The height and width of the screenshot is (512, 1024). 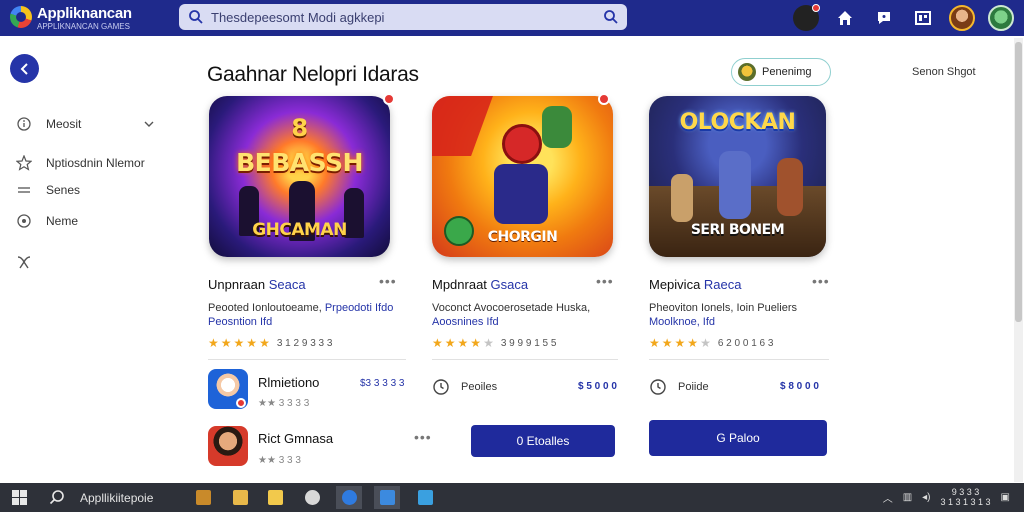 I want to click on mini-app-rating: ★★ 3 3 3, so click(x=279, y=460).